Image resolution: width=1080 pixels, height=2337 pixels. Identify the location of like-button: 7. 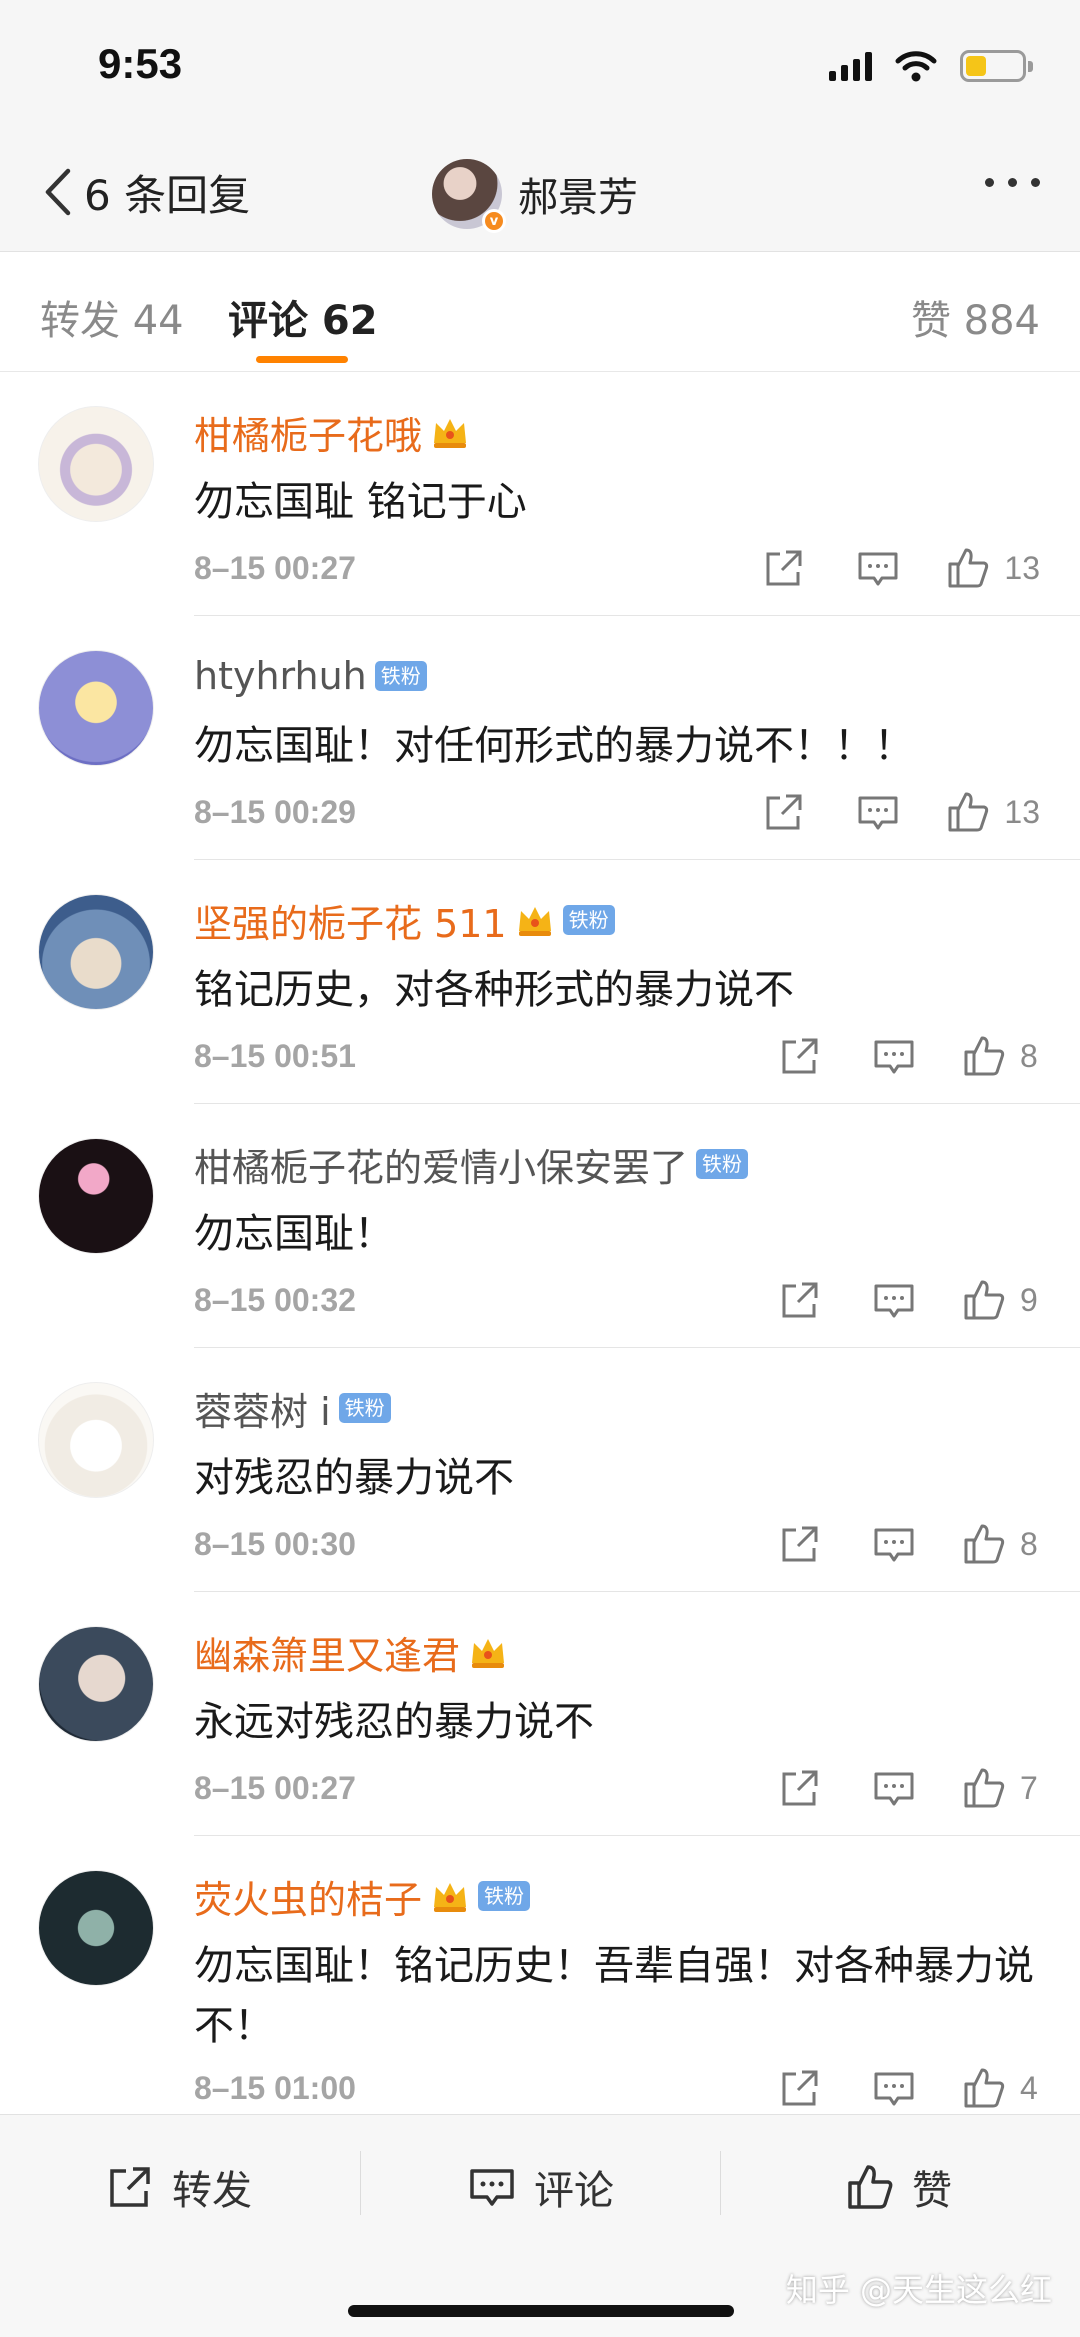
(1001, 1788).